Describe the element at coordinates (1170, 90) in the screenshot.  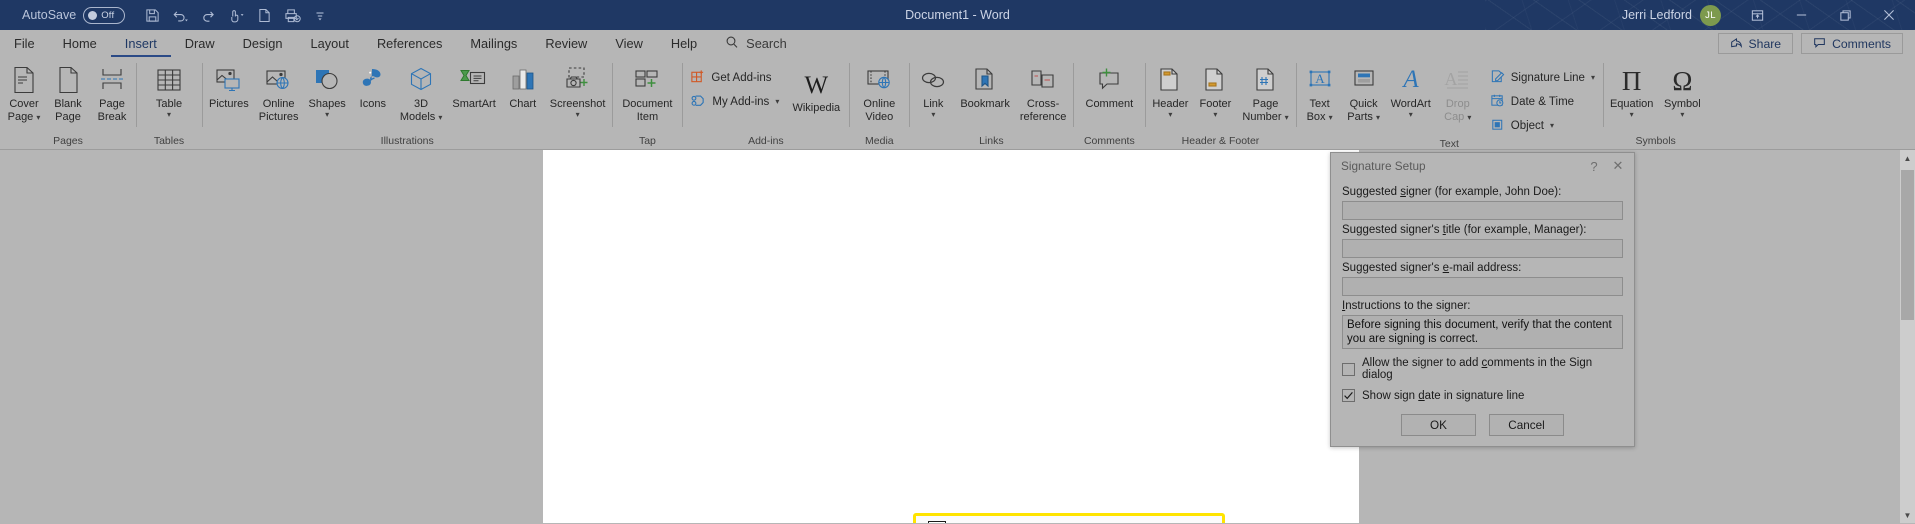
I see `header-button: Header ▾` at that location.